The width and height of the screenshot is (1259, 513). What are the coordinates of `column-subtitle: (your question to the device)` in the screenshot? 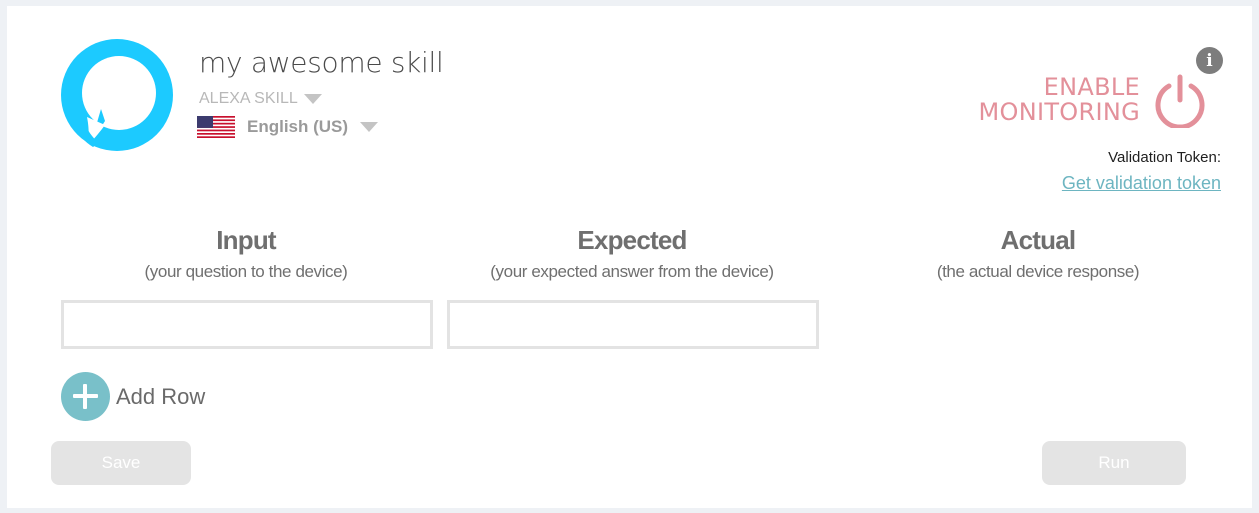 It's located at (246, 271).